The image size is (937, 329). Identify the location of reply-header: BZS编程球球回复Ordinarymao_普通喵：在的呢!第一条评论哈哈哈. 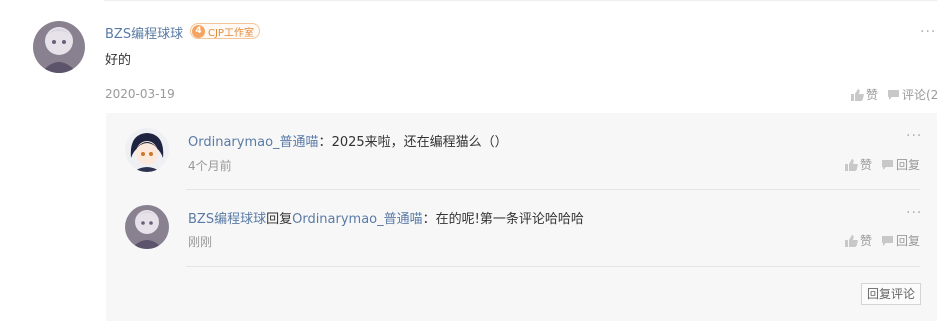
(386, 217).